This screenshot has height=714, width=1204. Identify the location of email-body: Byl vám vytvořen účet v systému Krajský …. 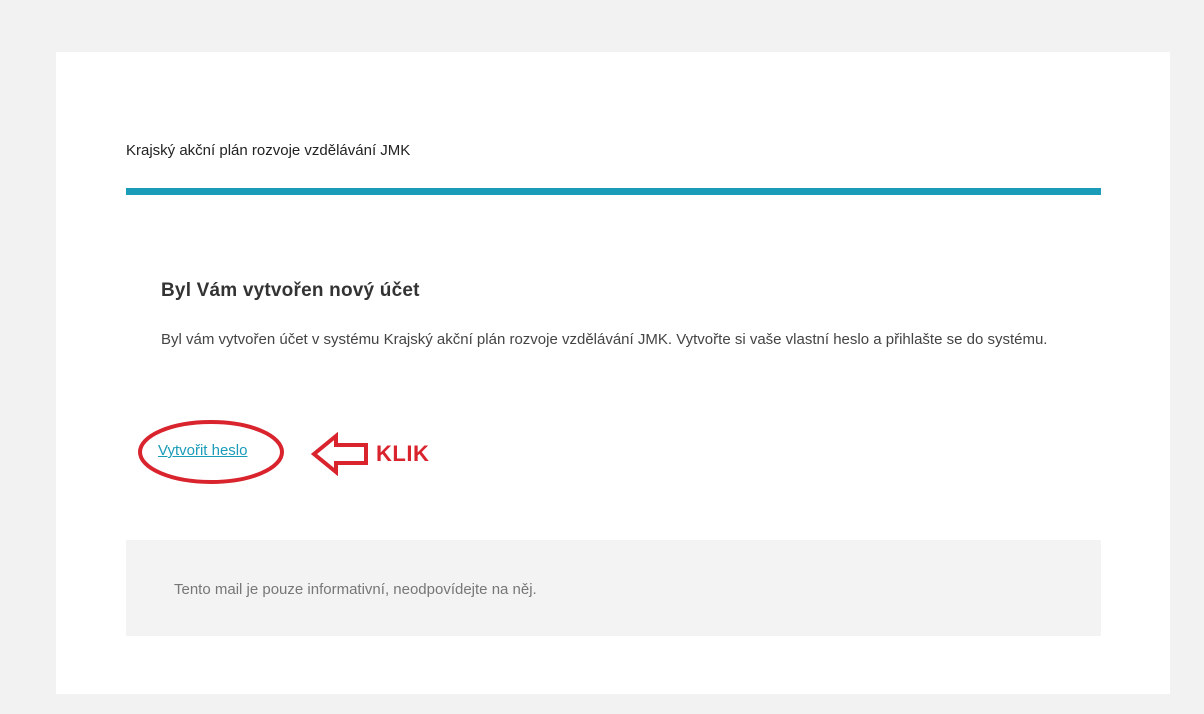
(604, 339).